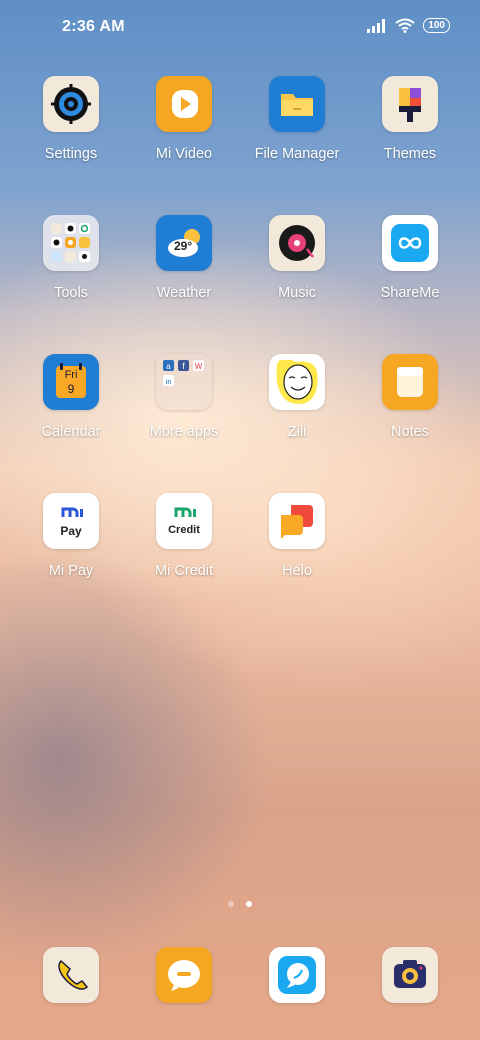  I want to click on app-zili: Zili, so click(297, 397).